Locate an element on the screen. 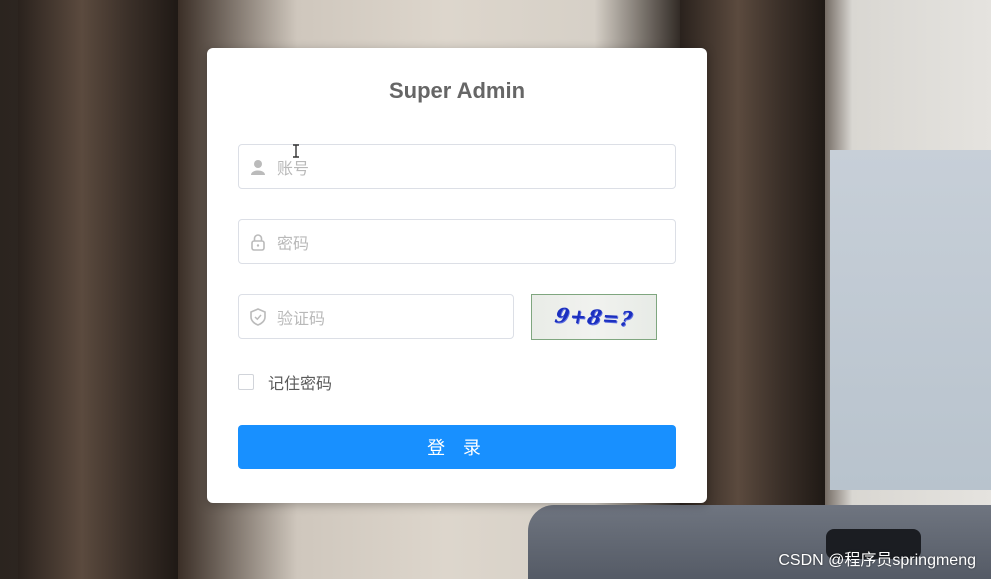  remember-label: 记住密码 is located at coordinates (300, 383).